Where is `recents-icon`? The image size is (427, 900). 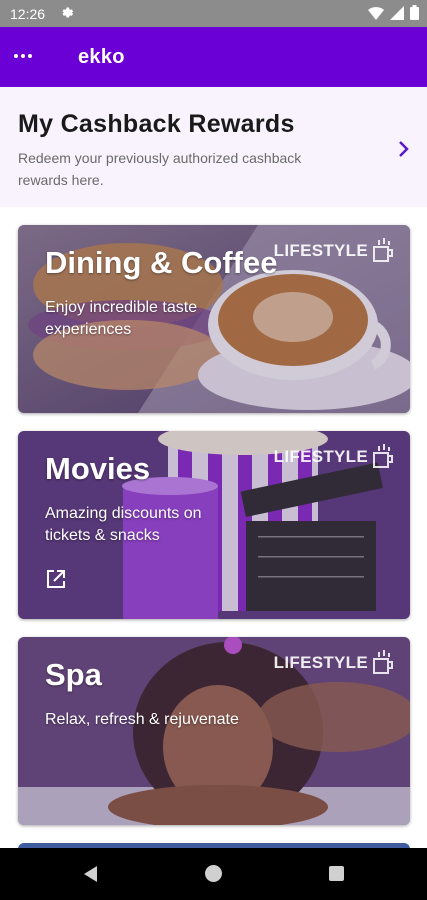
recents-icon is located at coordinates (336, 873).